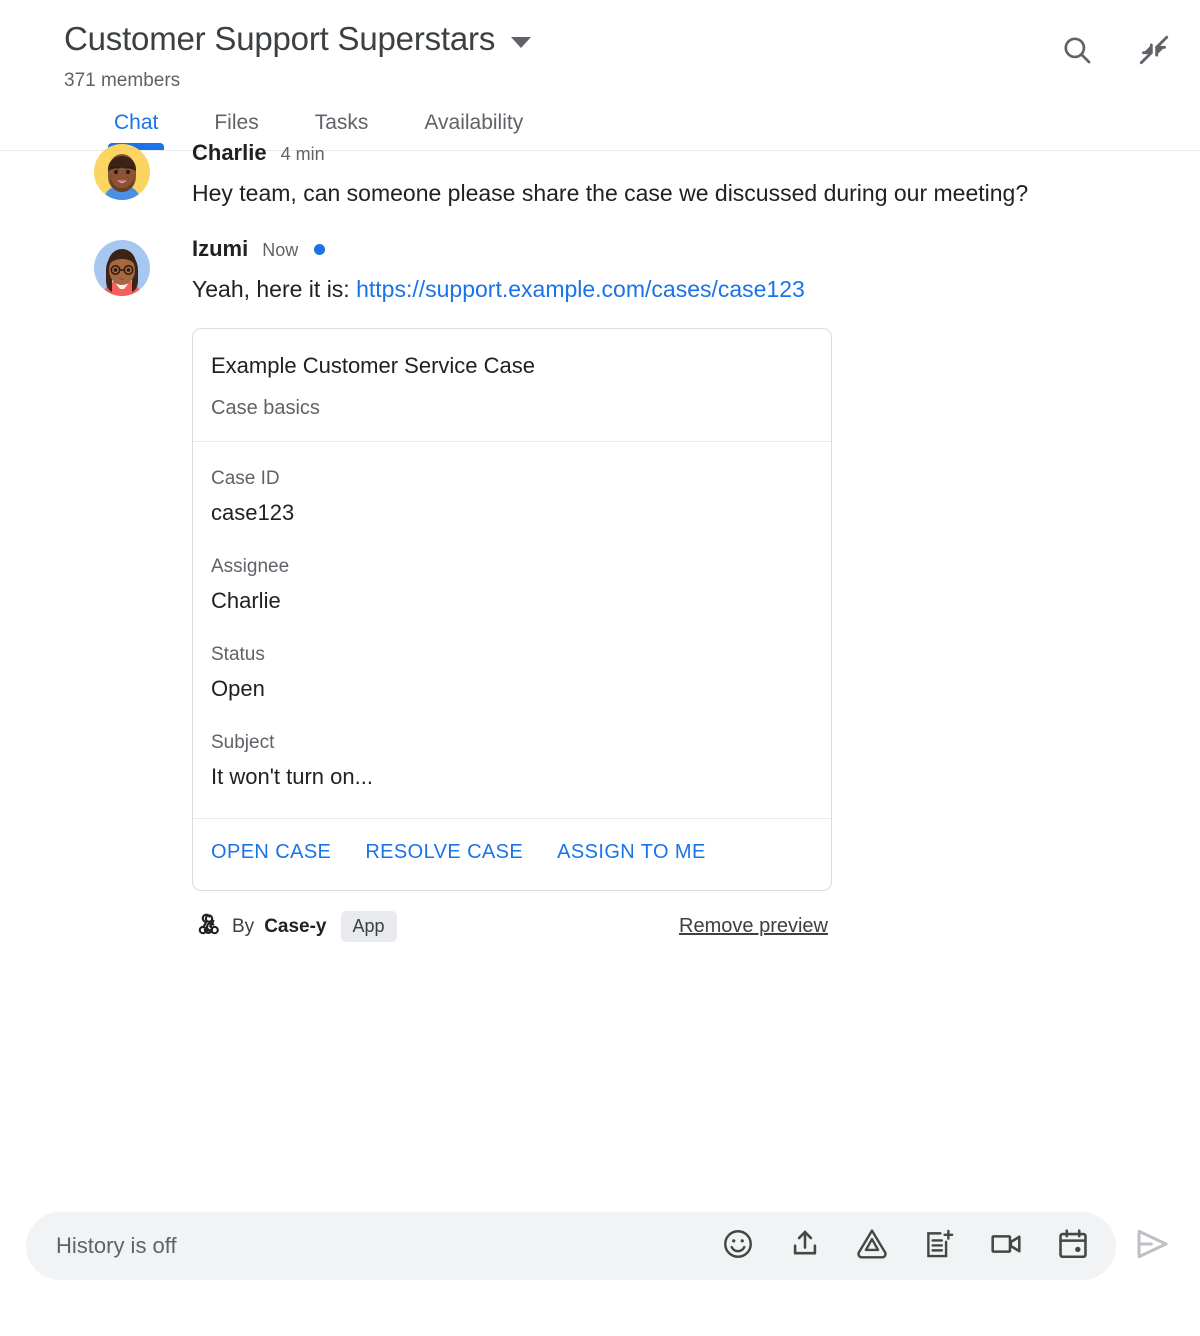  What do you see at coordinates (245, 478) in the screenshot?
I see `field-label: Case ID` at bounding box center [245, 478].